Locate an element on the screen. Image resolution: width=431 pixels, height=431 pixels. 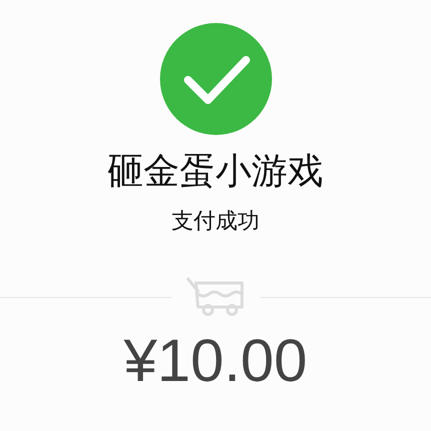
merchant-name: 砸金蛋小游戏 is located at coordinates (216, 172).